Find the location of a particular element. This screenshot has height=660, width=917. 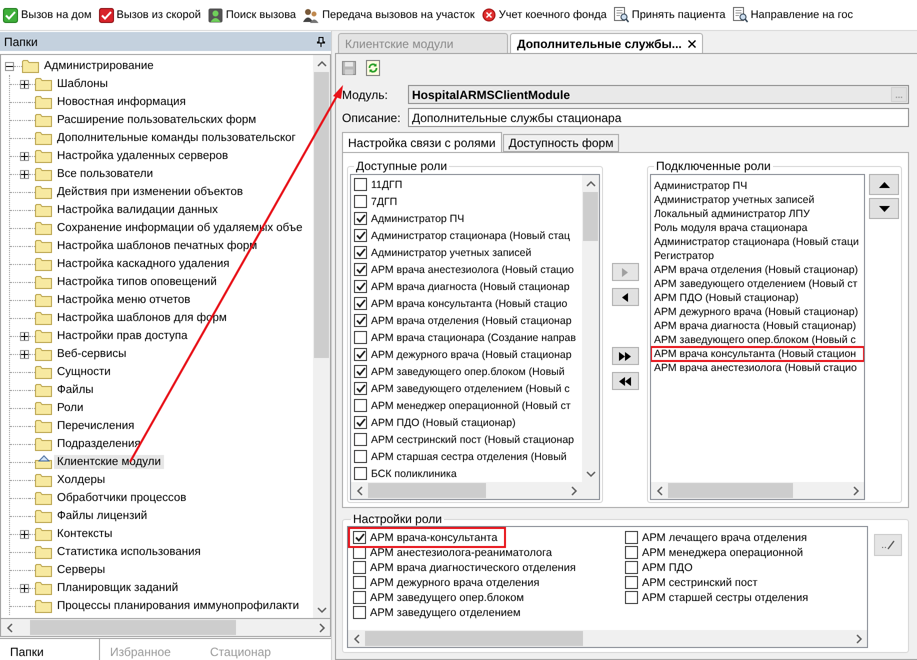

tree-item: Подразделения is located at coordinates (99, 444).